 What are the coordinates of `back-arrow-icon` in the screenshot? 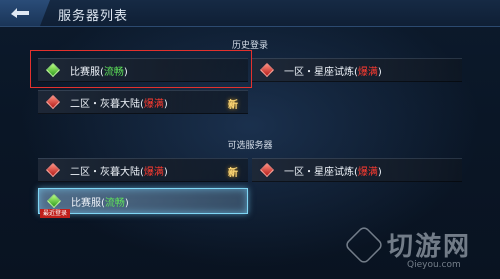 It's located at (20, 13).